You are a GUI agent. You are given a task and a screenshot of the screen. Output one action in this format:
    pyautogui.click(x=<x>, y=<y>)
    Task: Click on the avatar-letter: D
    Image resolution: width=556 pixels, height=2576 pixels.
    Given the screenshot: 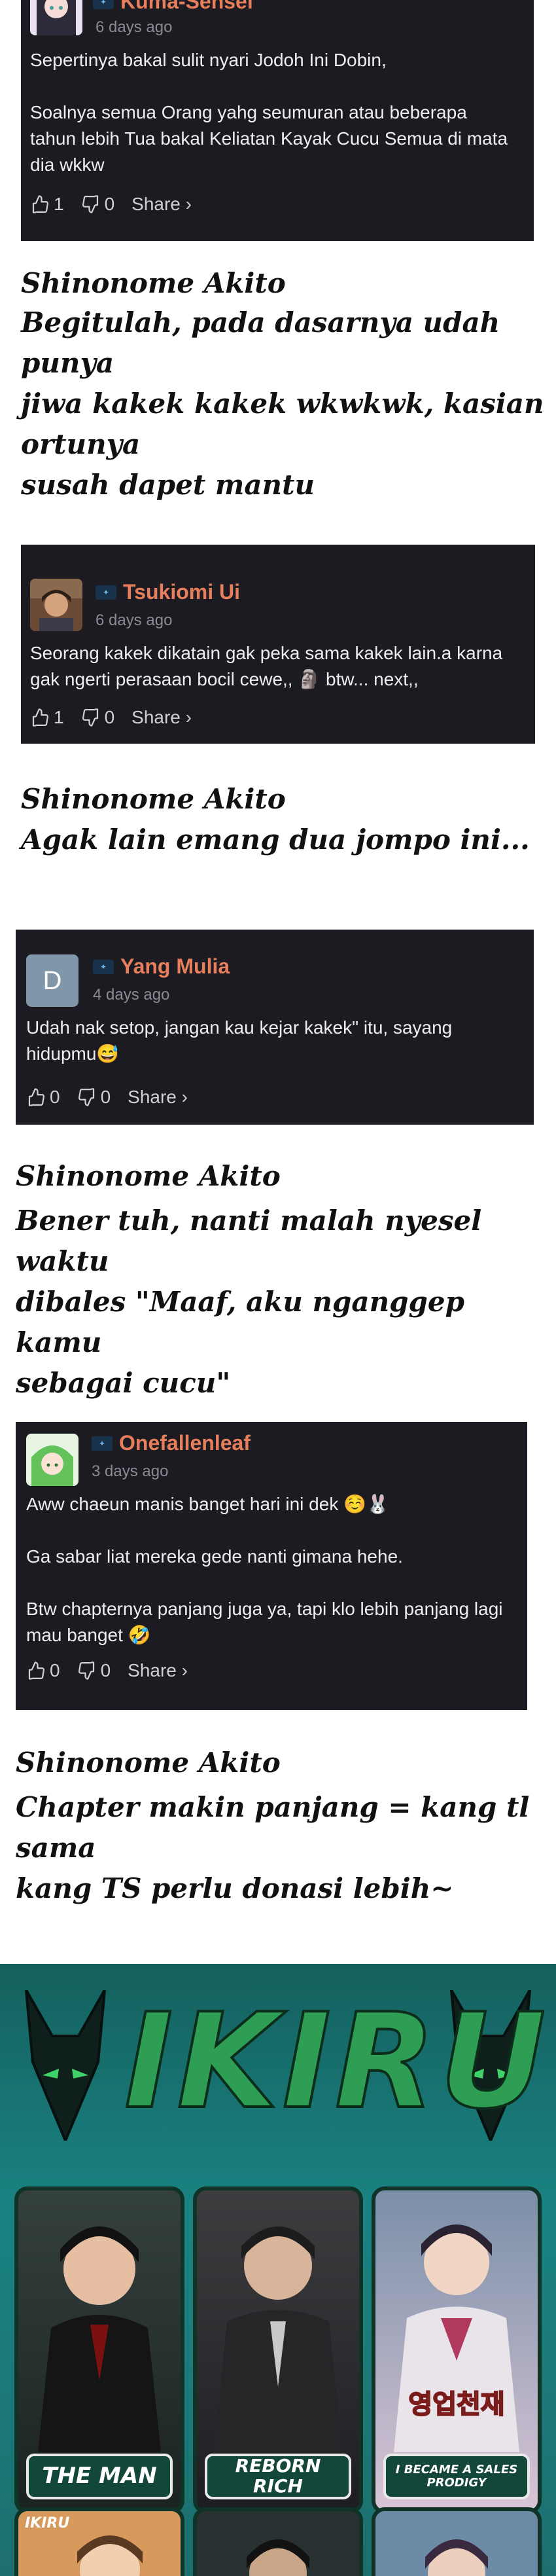 What is the action you would take?
    pyautogui.click(x=53, y=980)
    